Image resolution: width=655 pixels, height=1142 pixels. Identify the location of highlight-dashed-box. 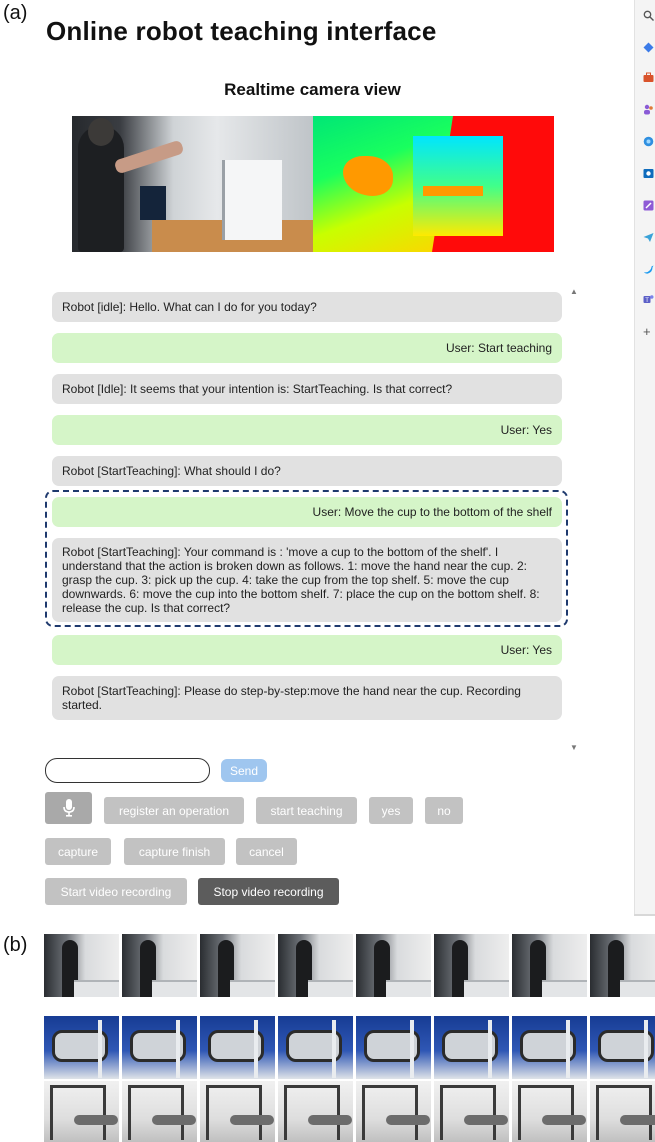
(306, 558).